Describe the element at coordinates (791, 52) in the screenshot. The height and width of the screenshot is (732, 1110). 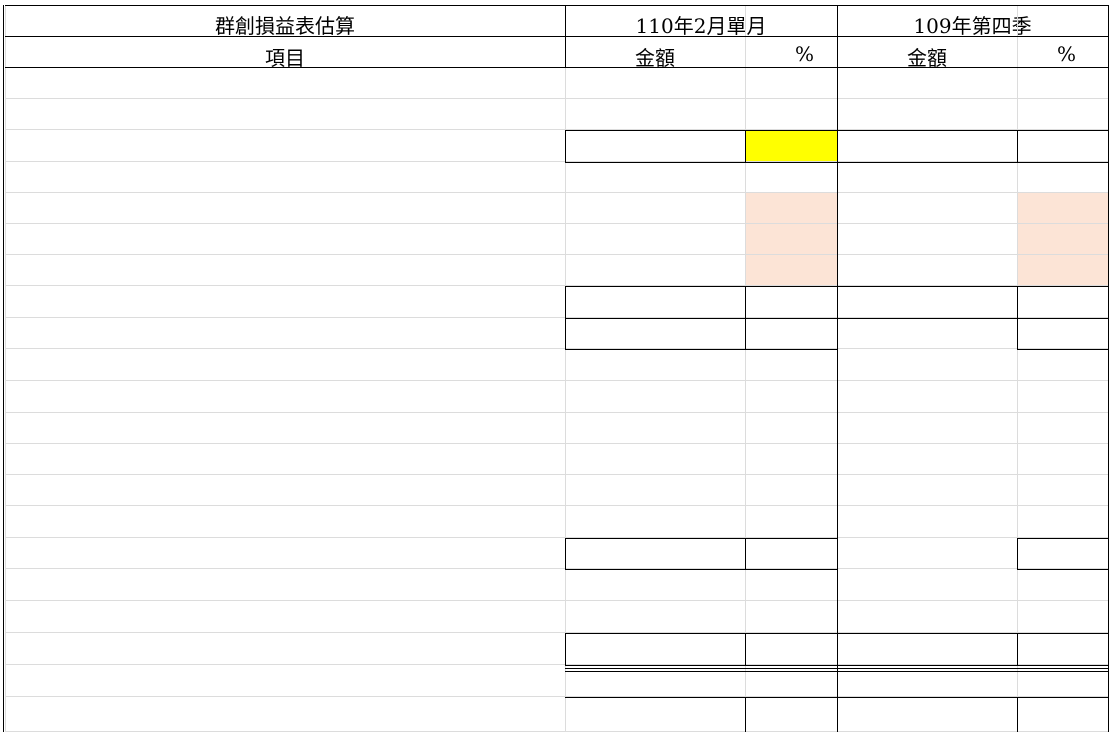
I see `period1-pct-header: %` at that location.